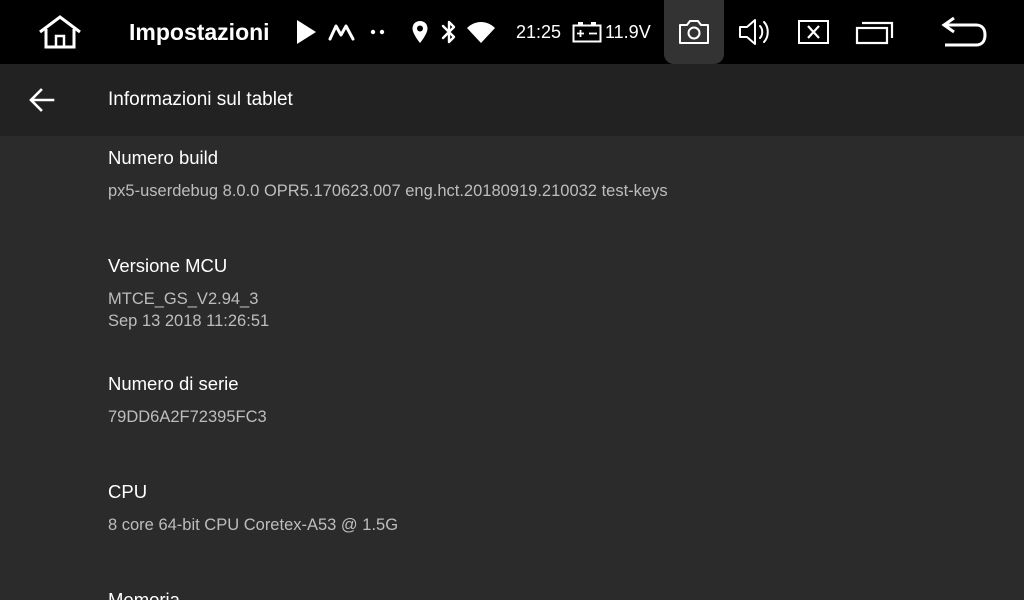 The image size is (1024, 600). Describe the element at coordinates (481, 32) in the screenshot. I see `wifi-icon` at that location.